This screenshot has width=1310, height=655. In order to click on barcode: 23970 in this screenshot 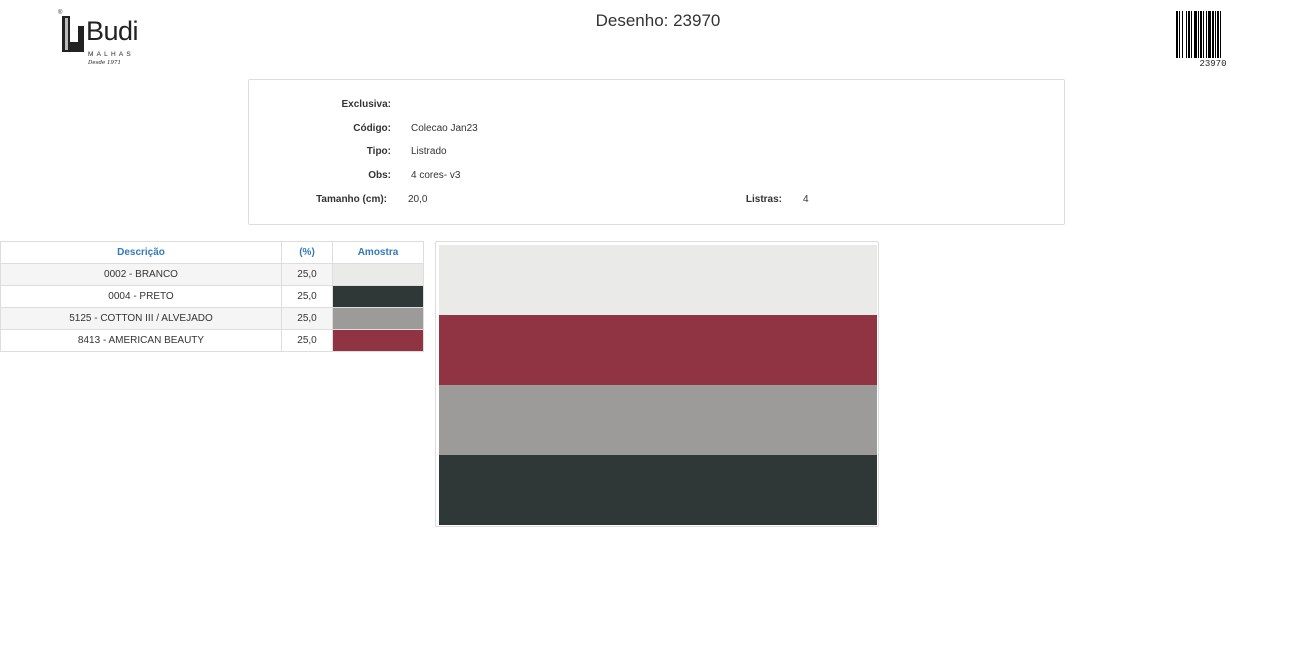, I will do `click(1214, 41)`.